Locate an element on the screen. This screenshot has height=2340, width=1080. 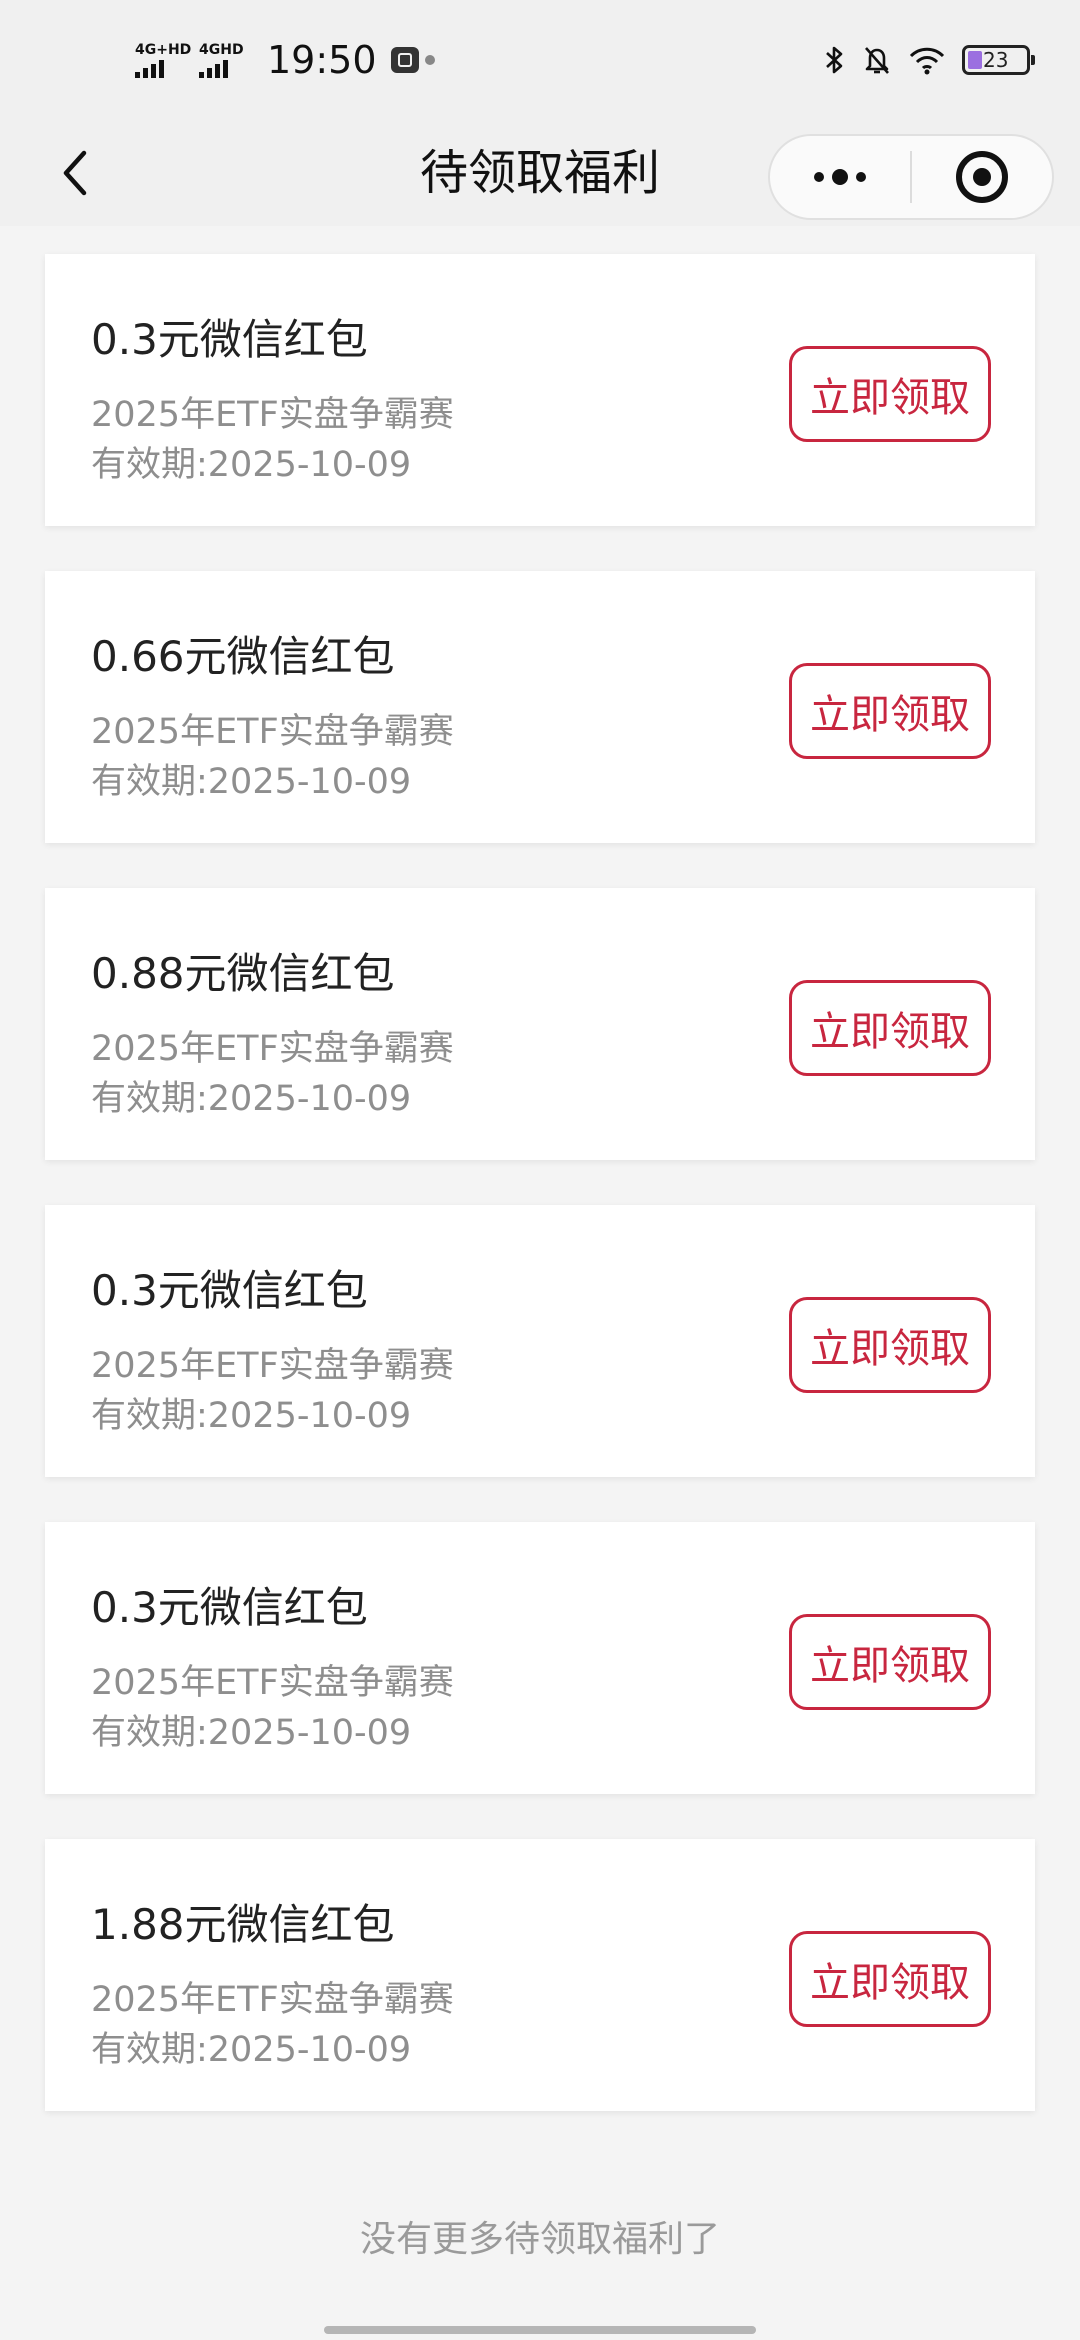
more-button is located at coordinates (840, 177).